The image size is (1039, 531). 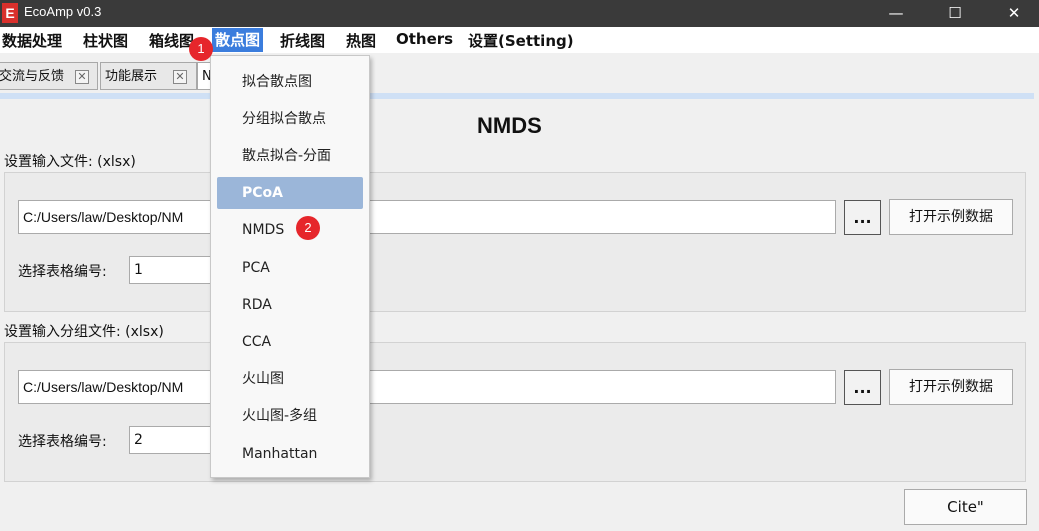 What do you see at coordinates (290, 342) in the screenshot?
I see `menu-item-cca: CCA` at bounding box center [290, 342].